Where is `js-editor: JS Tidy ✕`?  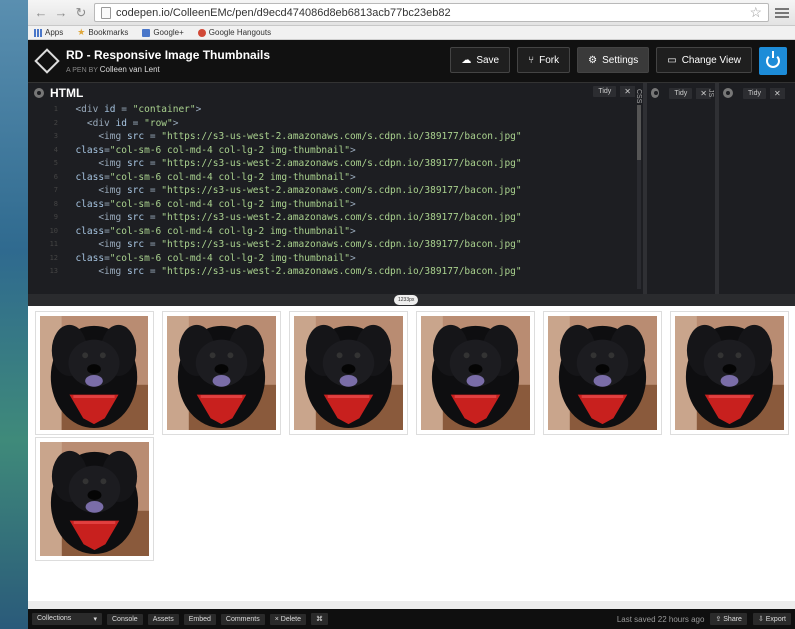 js-editor: JS Tidy ✕ is located at coordinates (749, 188).